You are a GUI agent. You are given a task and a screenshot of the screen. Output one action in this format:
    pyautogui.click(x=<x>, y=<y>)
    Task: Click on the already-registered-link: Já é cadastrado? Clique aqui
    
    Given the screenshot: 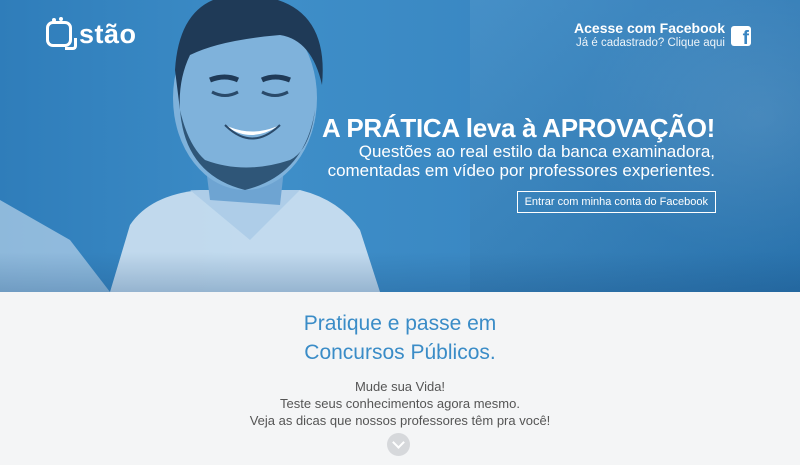 What is the action you would take?
    pyautogui.click(x=649, y=43)
    